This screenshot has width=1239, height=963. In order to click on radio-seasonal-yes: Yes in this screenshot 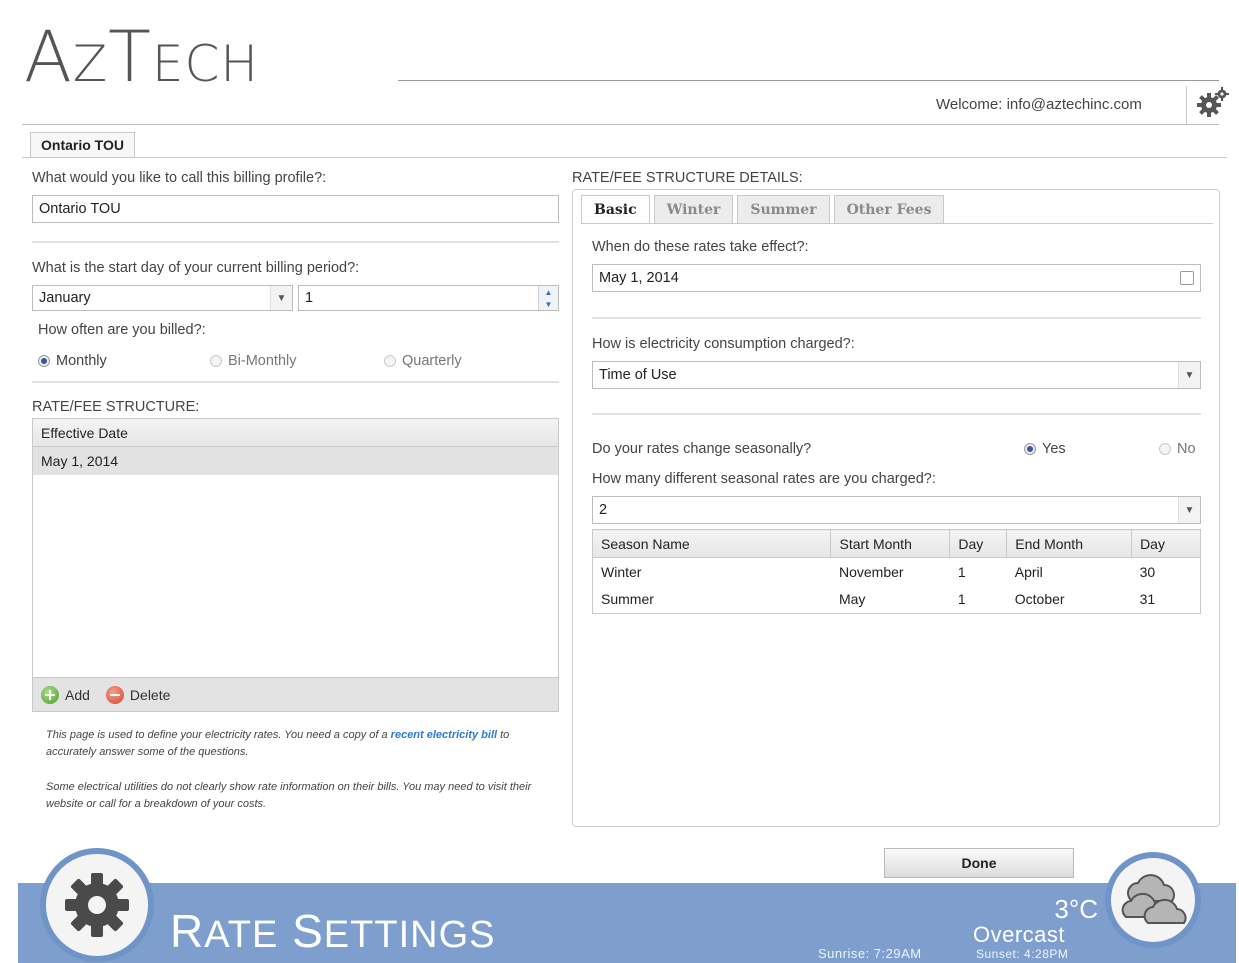, I will do `click(1045, 449)`.